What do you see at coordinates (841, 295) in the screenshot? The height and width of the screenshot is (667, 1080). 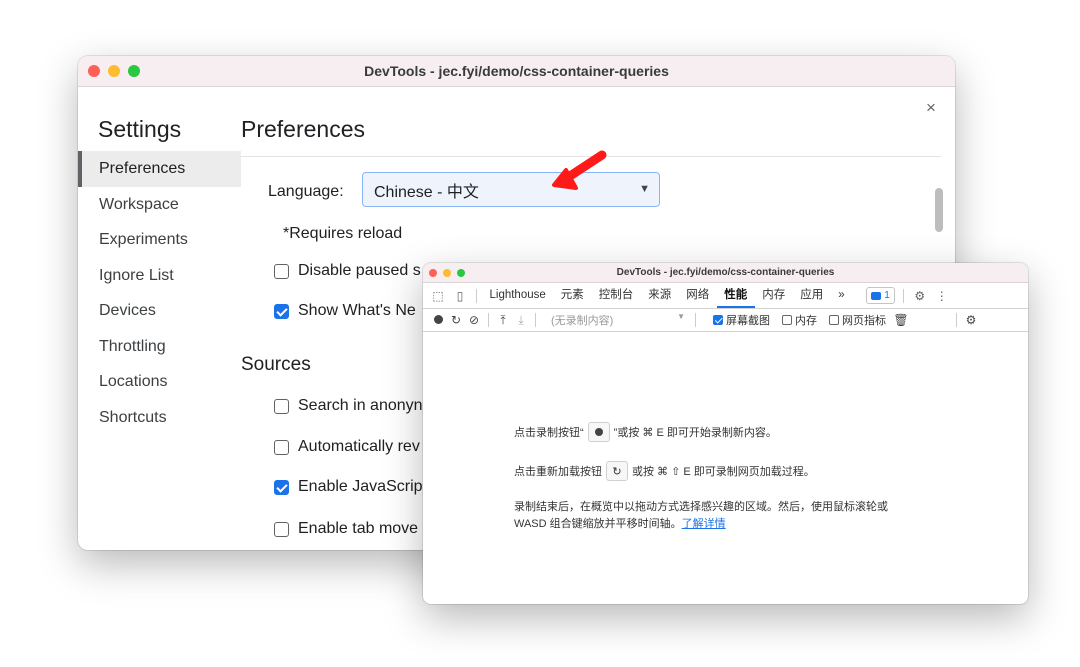 I see `more-tabs-icon: »` at bounding box center [841, 295].